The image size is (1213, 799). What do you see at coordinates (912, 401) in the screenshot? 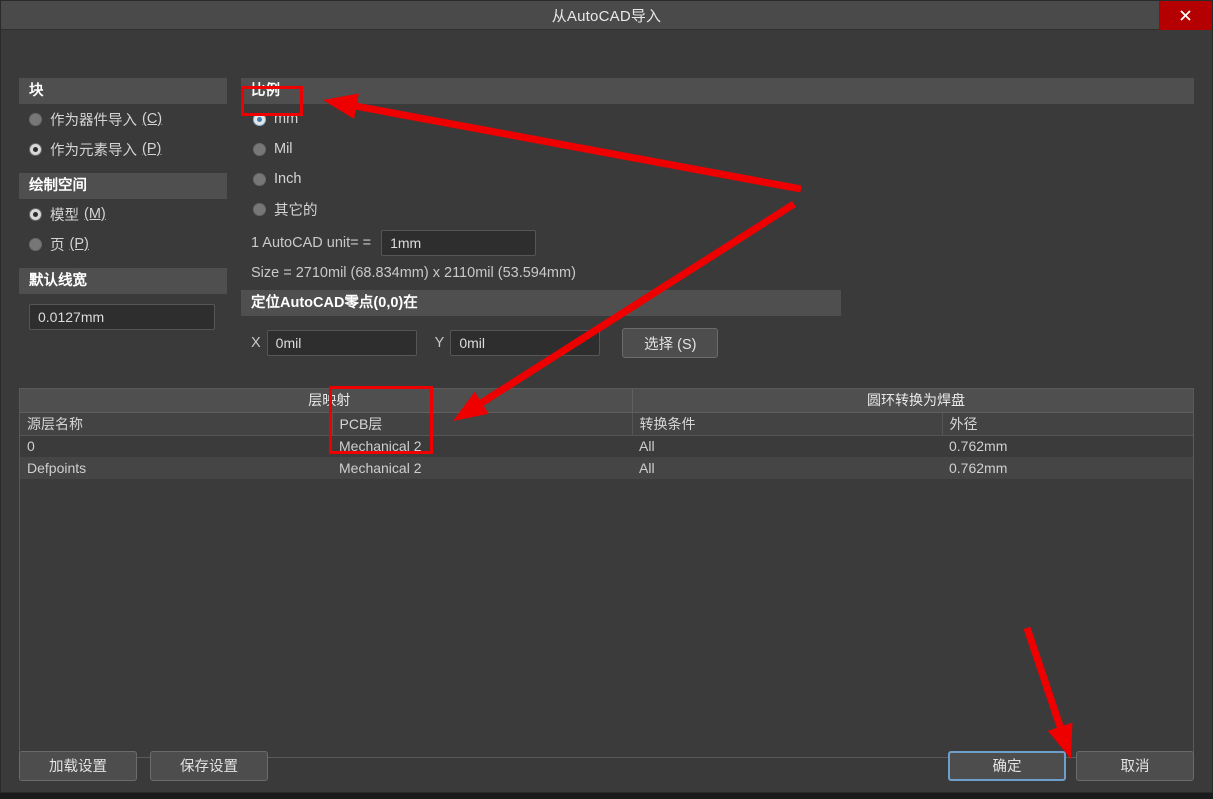
I see `group-header-ring-to-pad: 圆环转换为焊盘` at bounding box center [912, 401].